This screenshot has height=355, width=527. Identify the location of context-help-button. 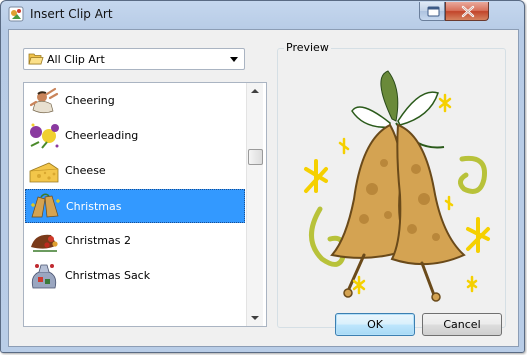
(432, 11).